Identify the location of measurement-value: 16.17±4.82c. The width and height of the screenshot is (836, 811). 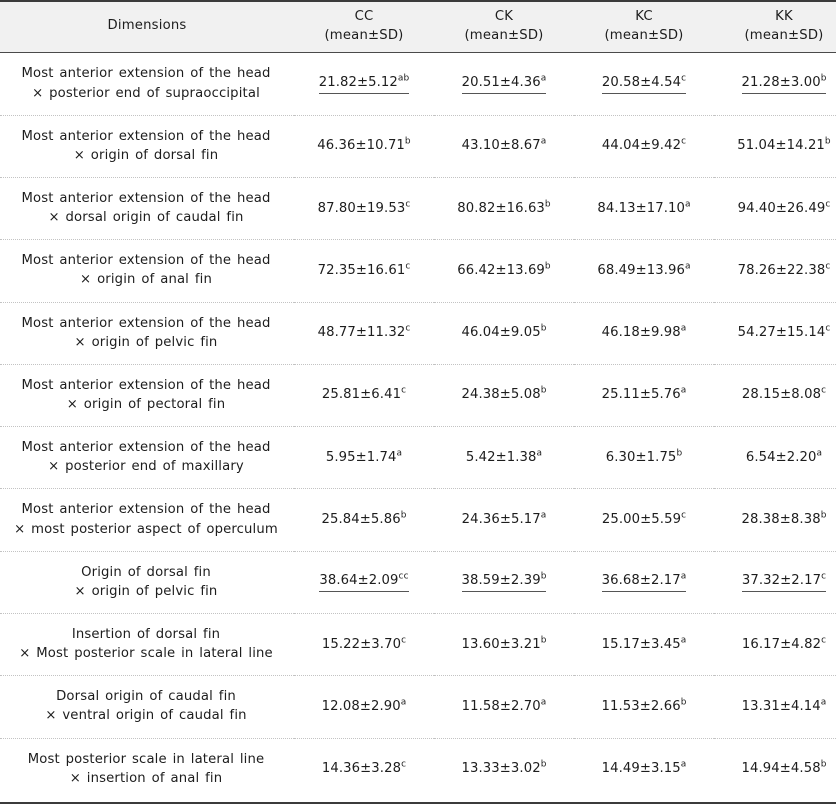
(784, 644).